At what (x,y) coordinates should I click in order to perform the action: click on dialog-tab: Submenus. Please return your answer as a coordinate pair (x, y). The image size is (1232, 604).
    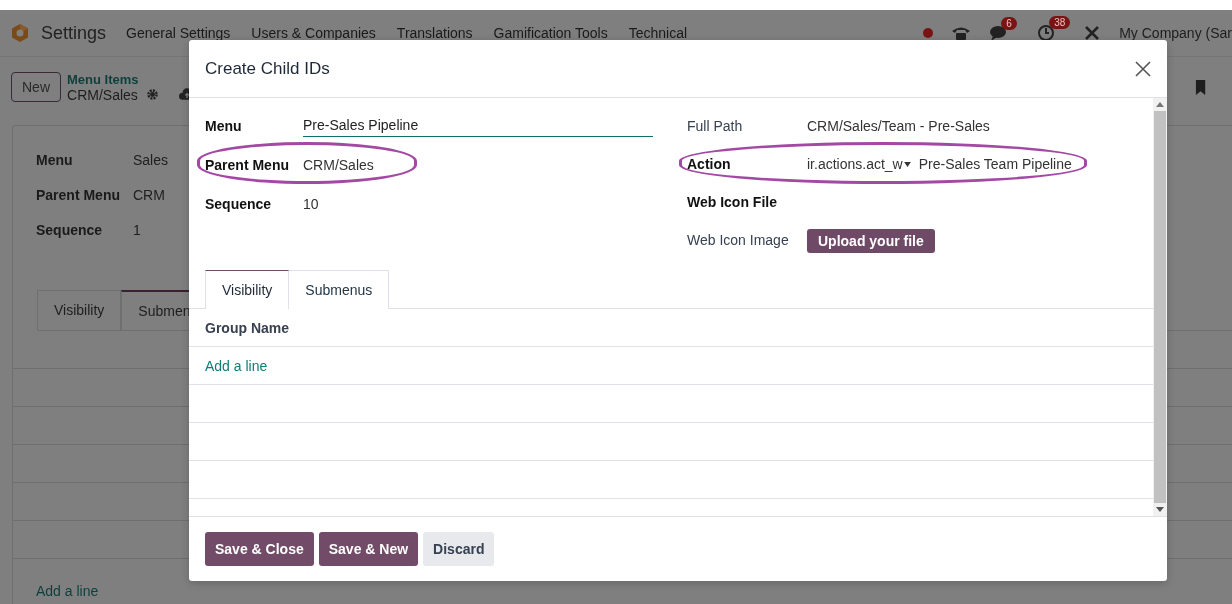
    Looking at the image, I should click on (339, 289).